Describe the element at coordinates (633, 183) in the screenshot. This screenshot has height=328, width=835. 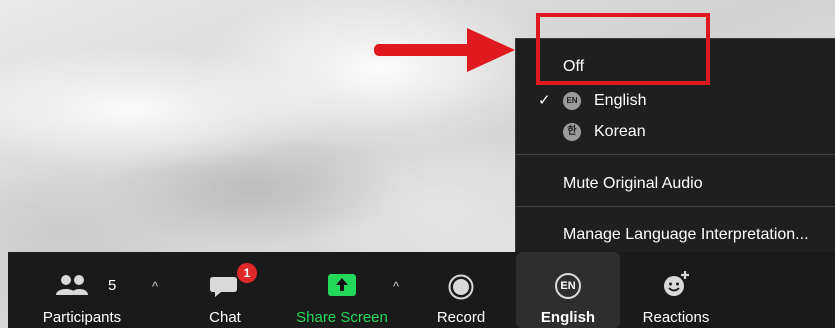
I see `menu-item-mute-label: Mute Original Audio` at that location.